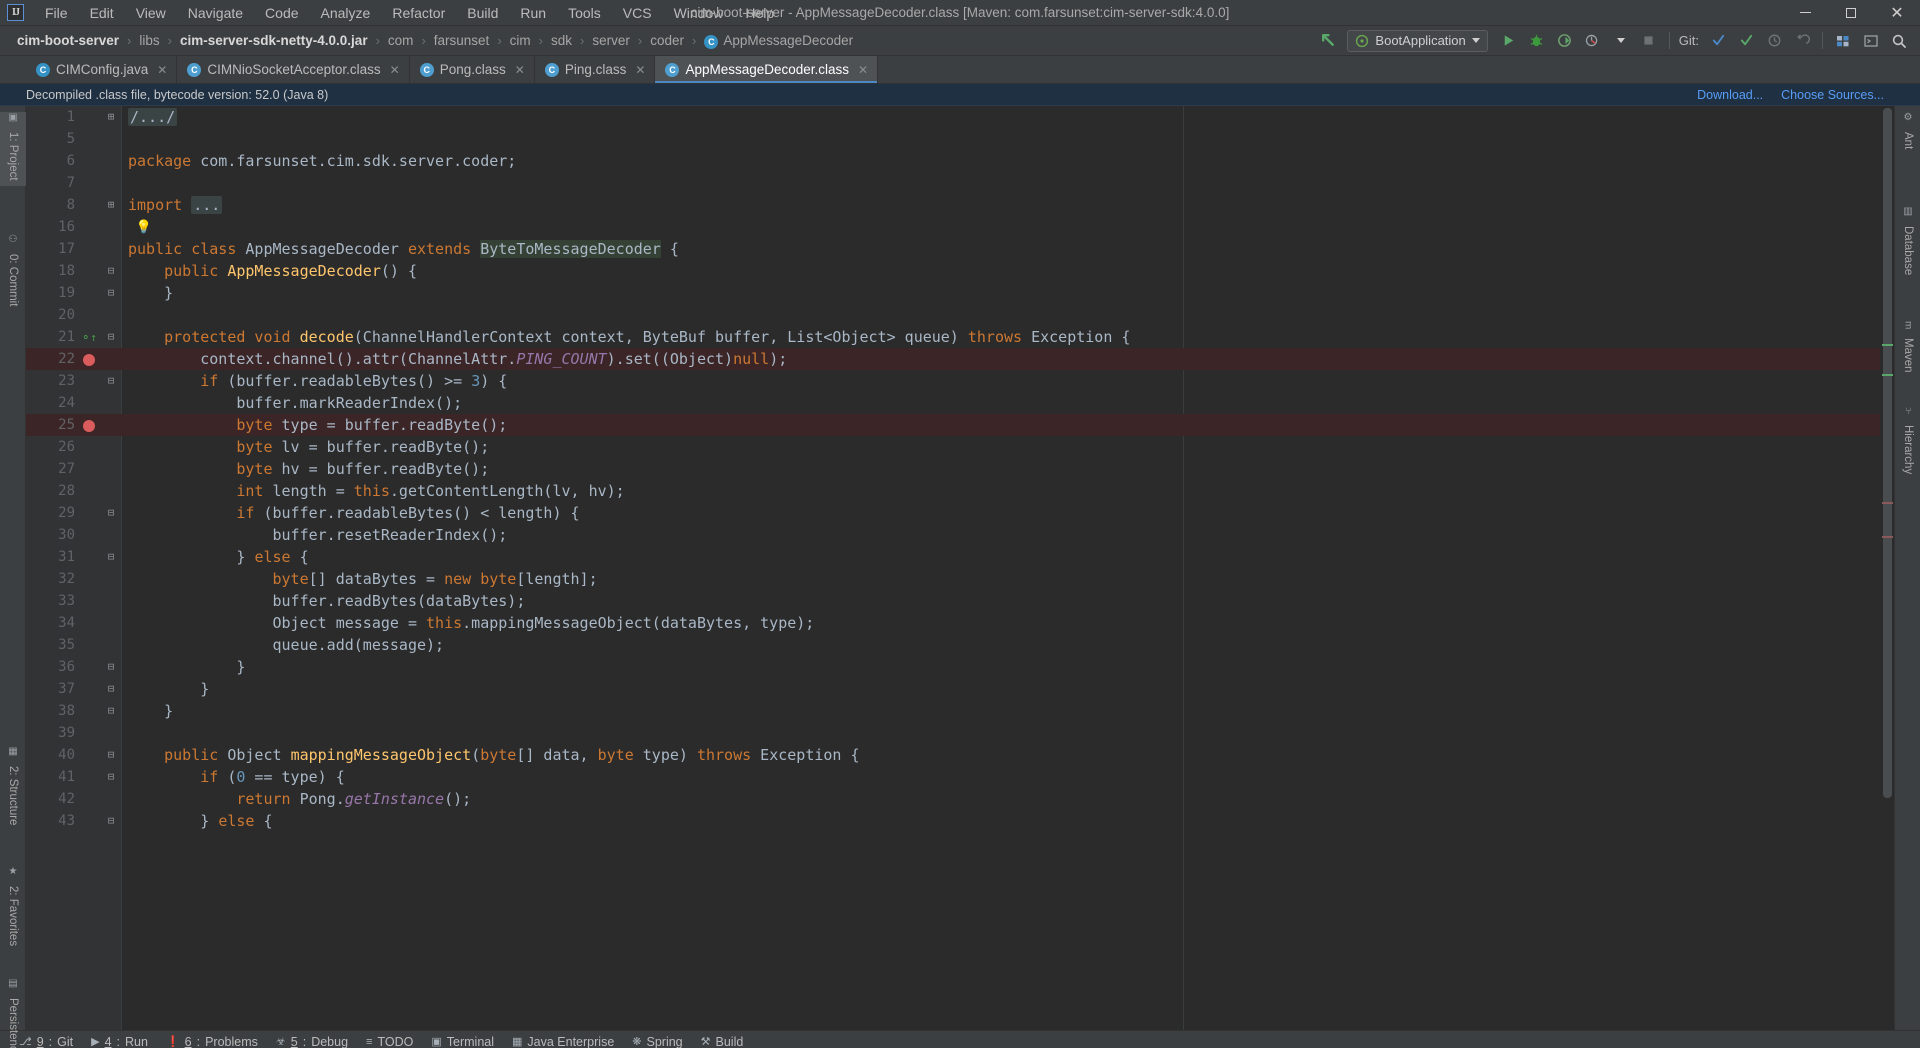 Image resolution: width=1920 pixels, height=1048 pixels. What do you see at coordinates (1746, 41) in the screenshot?
I see `git-commit-button` at bounding box center [1746, 41].